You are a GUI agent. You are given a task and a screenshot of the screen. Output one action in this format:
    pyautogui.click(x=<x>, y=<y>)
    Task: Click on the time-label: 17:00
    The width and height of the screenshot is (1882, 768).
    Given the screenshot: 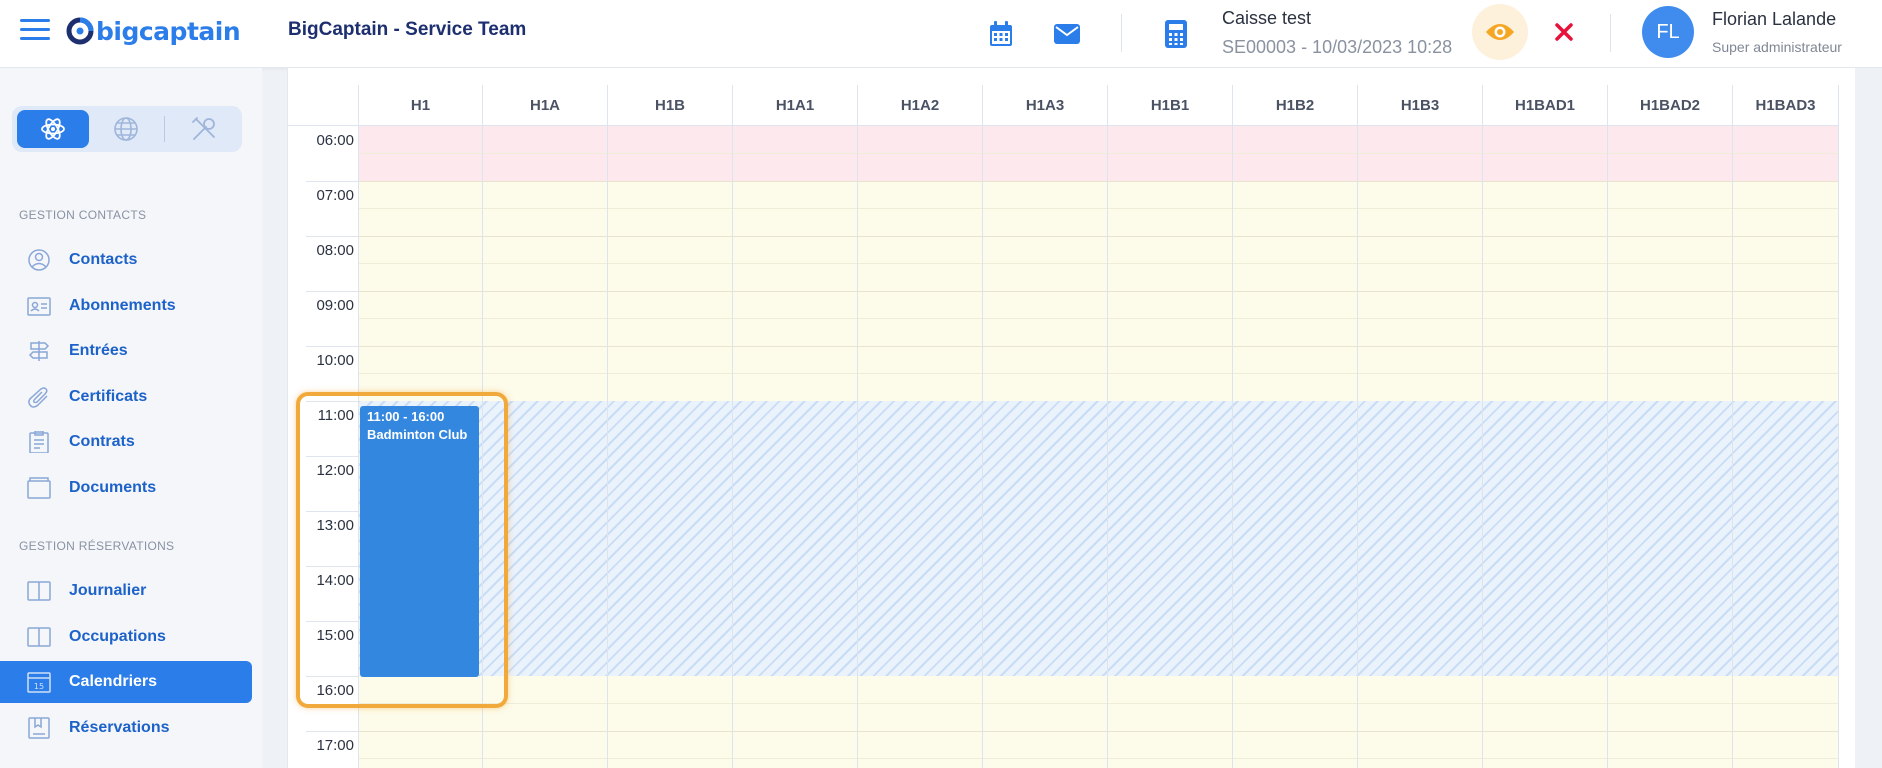 What is the action you would take?
    pyautogui.click(x=335, y=745)
    